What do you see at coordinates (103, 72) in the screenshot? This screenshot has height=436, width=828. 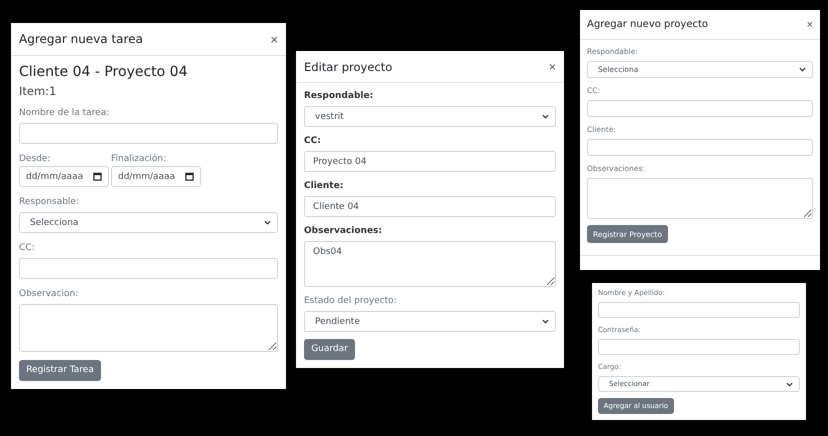 I see `project-heading: Cliente 04 - Proyecto 04` at bounding box center [103, 72].